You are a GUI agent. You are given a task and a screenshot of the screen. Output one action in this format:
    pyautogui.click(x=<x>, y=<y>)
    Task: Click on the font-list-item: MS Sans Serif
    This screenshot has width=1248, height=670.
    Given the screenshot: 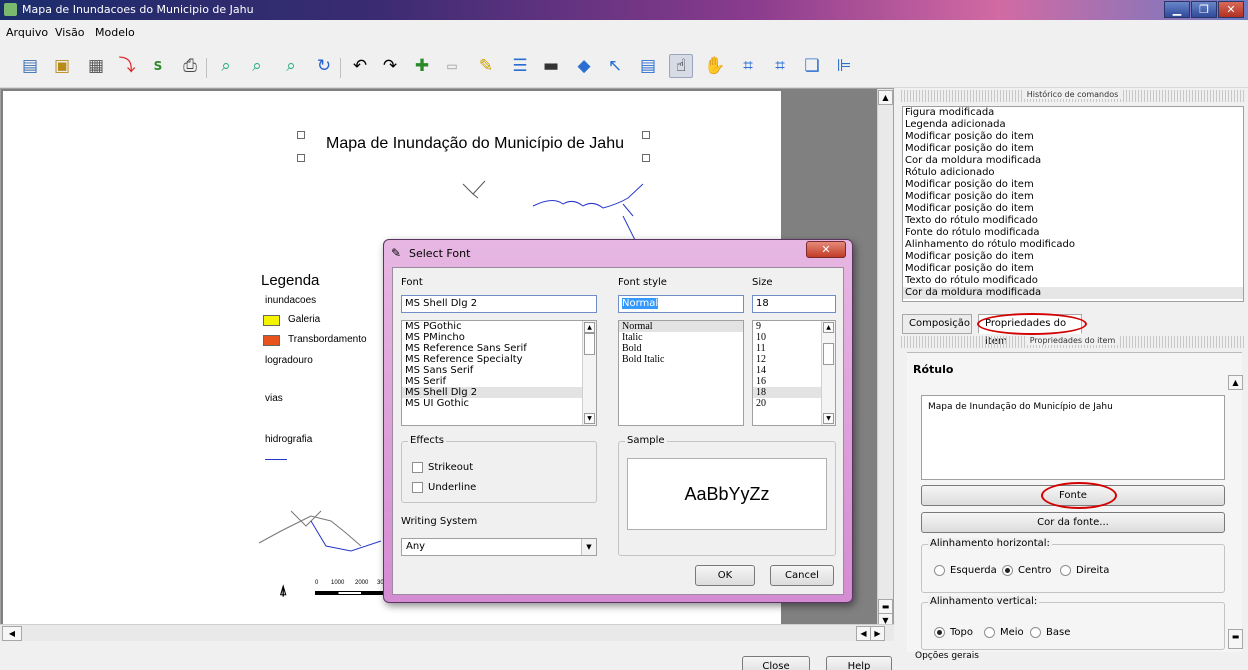 What is the action you would take?
    pyautogui.click(x=499, y=370)
    